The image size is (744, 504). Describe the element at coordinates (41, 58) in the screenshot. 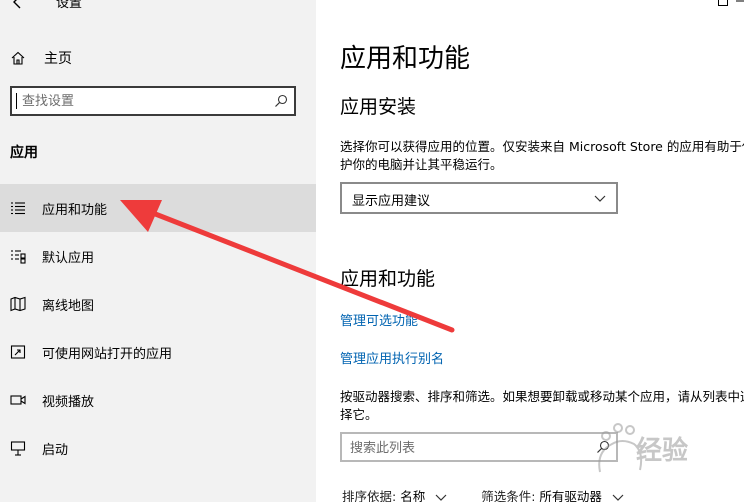

I see `home-nav-item: 主页` at that location.